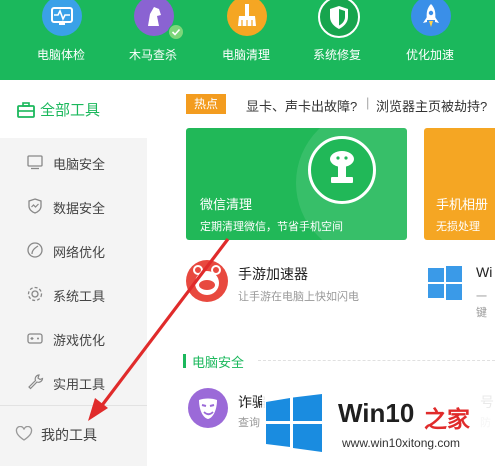  Describe the element at coordinates (462, 204) in the screenshot. I see `banner-title: 手机相册` at that location.